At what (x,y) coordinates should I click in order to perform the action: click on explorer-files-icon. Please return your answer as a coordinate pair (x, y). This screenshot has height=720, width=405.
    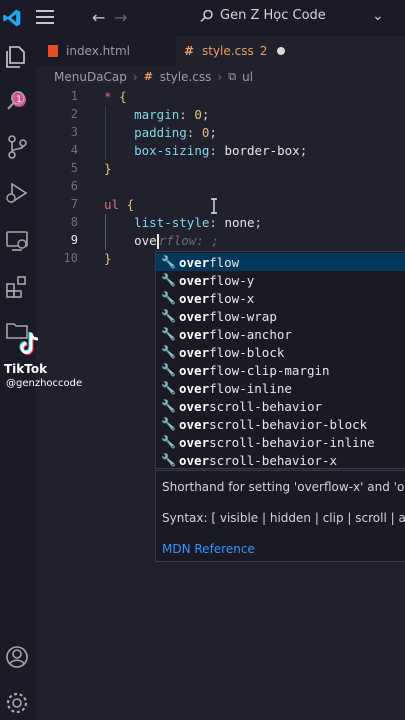
    Looking at the image, I should click on (17, 57).